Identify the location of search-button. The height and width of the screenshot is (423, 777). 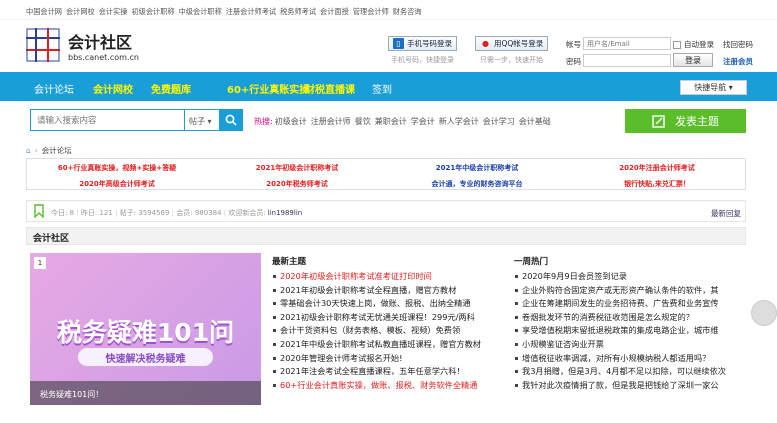
(231, 120).